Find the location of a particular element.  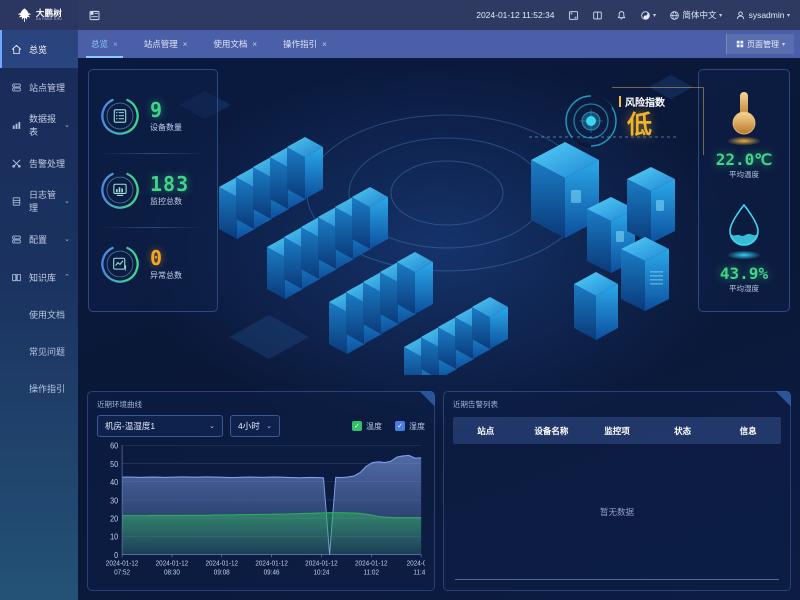

page-manager-button: 页面管理 ▾ is located at coordinates (759, 44).